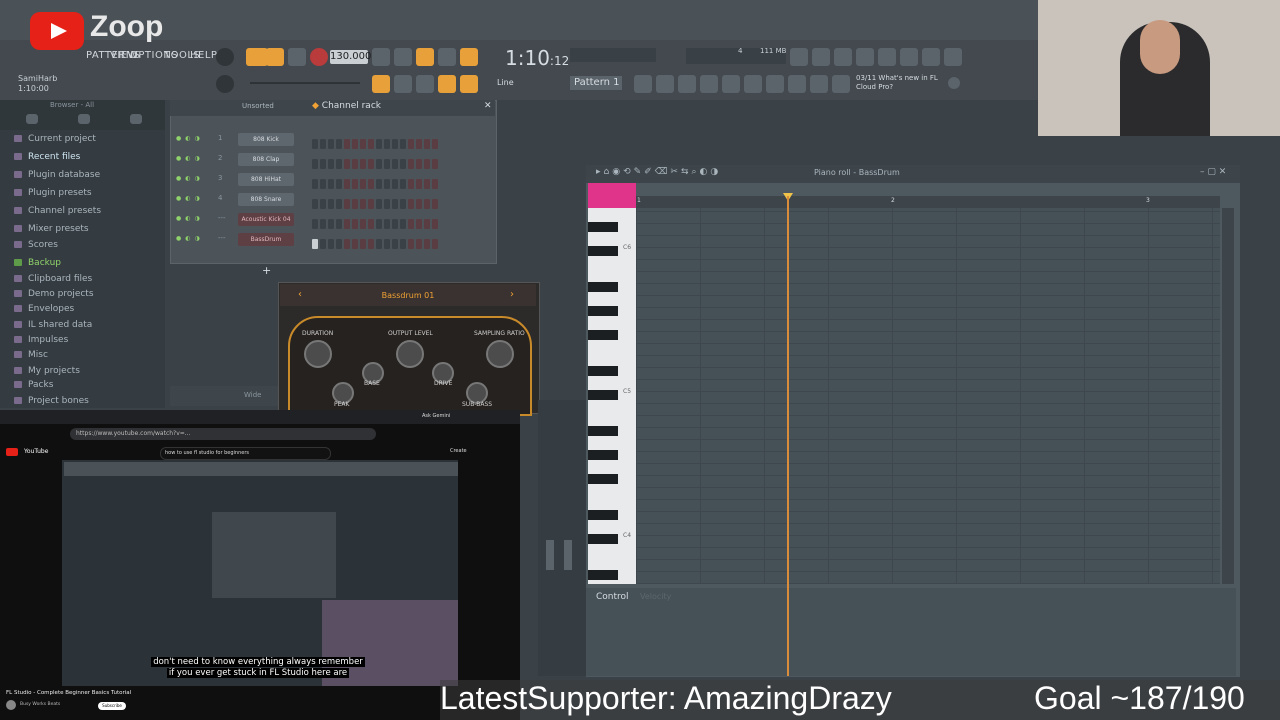 The image size is (1280, 720). I want to click on youtube-wordmark: YouTube, so click(36, 451).